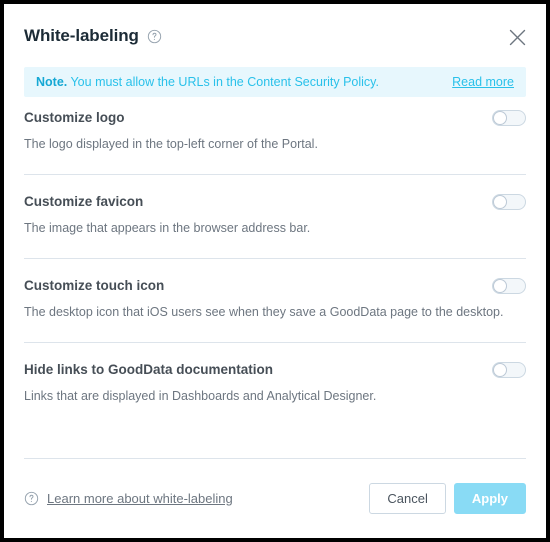 Image resolution: width=550 pixels, height=542 pixels. I want to click on setting-title: Customize logo, so click(74, 117).